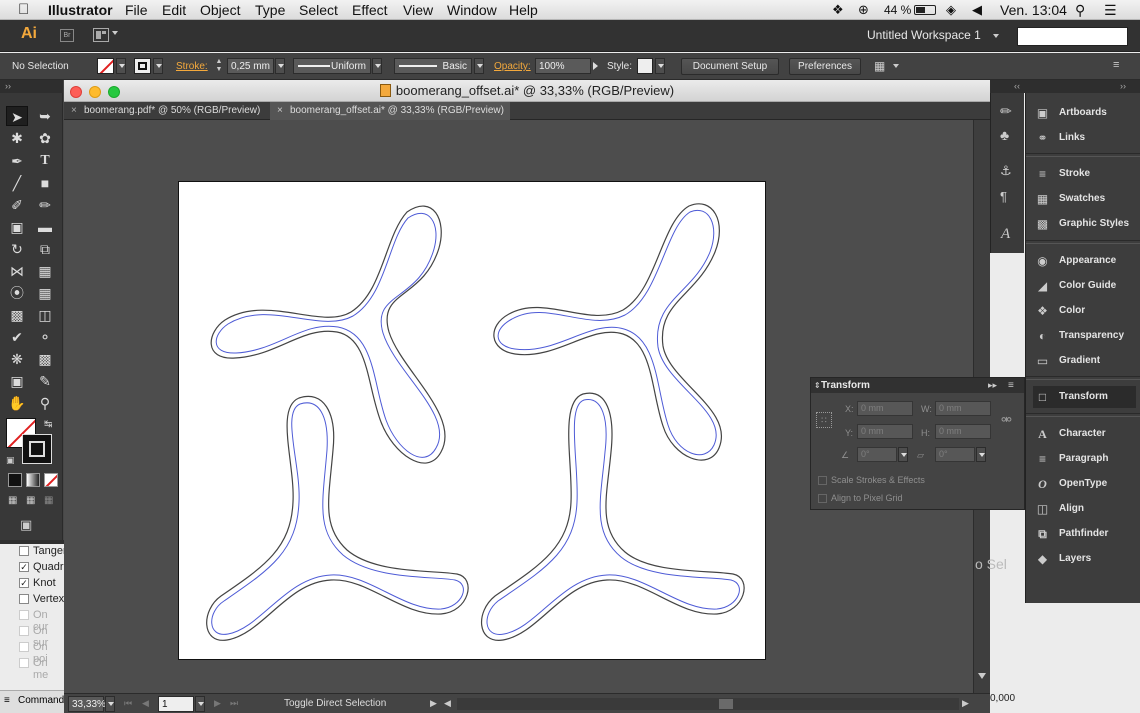  Describe the element at coordinates (12, 500) in the screenshot. I see `draw-normal-icon: ▦` at that location.